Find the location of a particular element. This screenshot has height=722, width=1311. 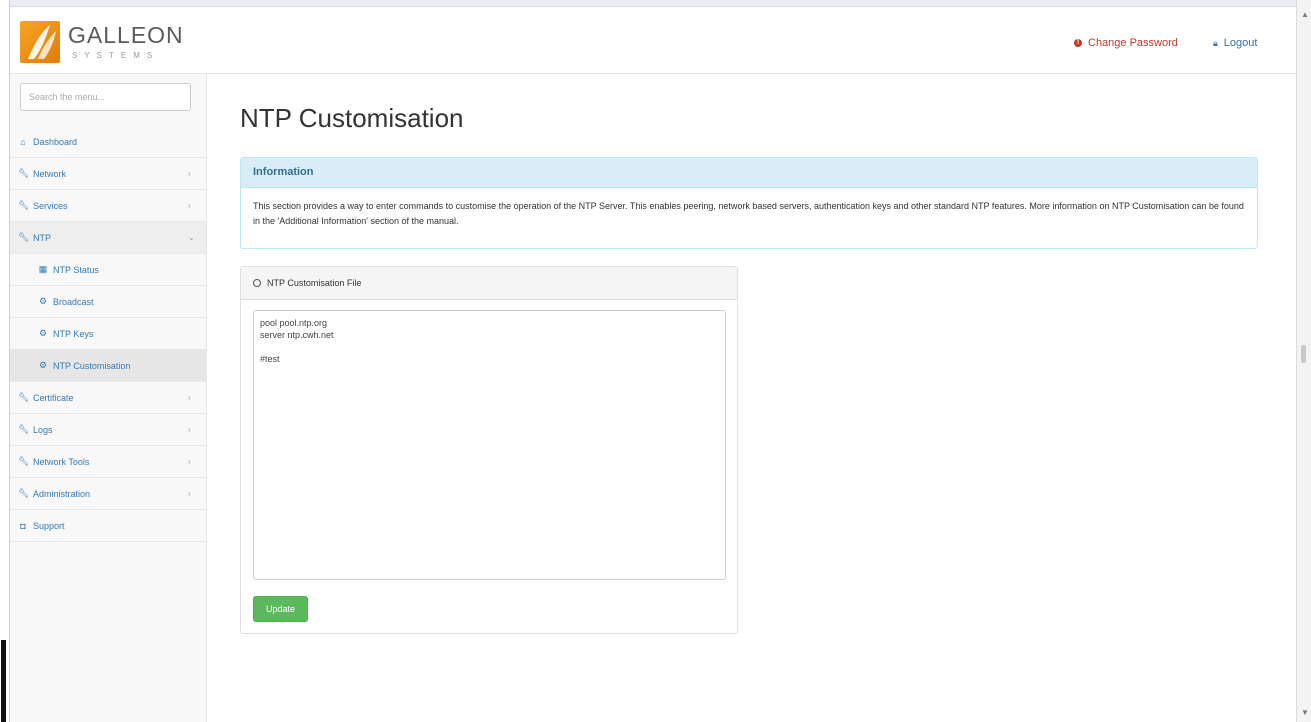

dashboard-icon: ⌂ is located at coordinates (23, 141).